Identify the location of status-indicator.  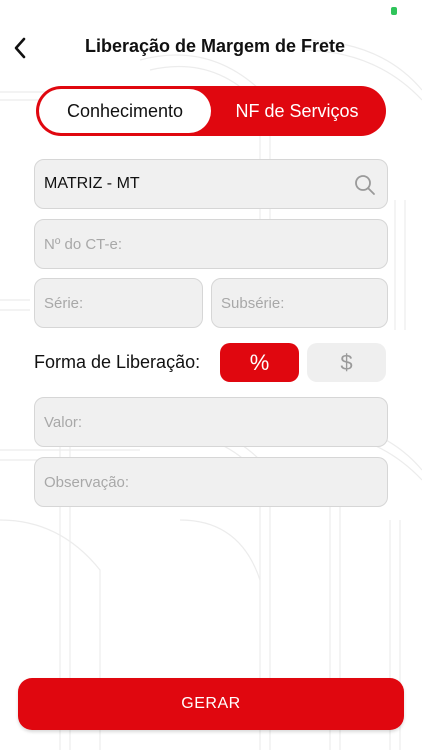
(394, 11).